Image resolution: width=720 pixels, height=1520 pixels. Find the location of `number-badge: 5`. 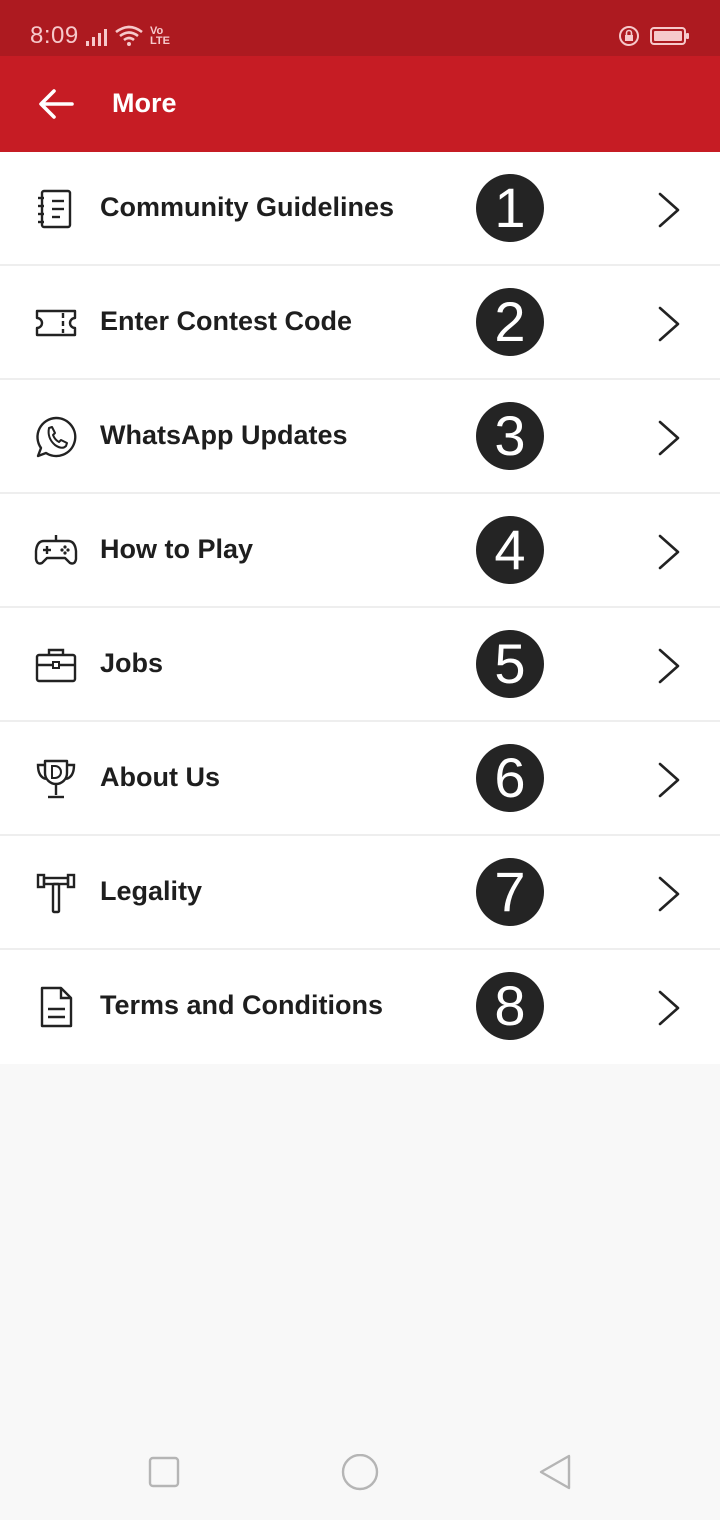

number-badge: 5 is located at coordinates (510, 664).